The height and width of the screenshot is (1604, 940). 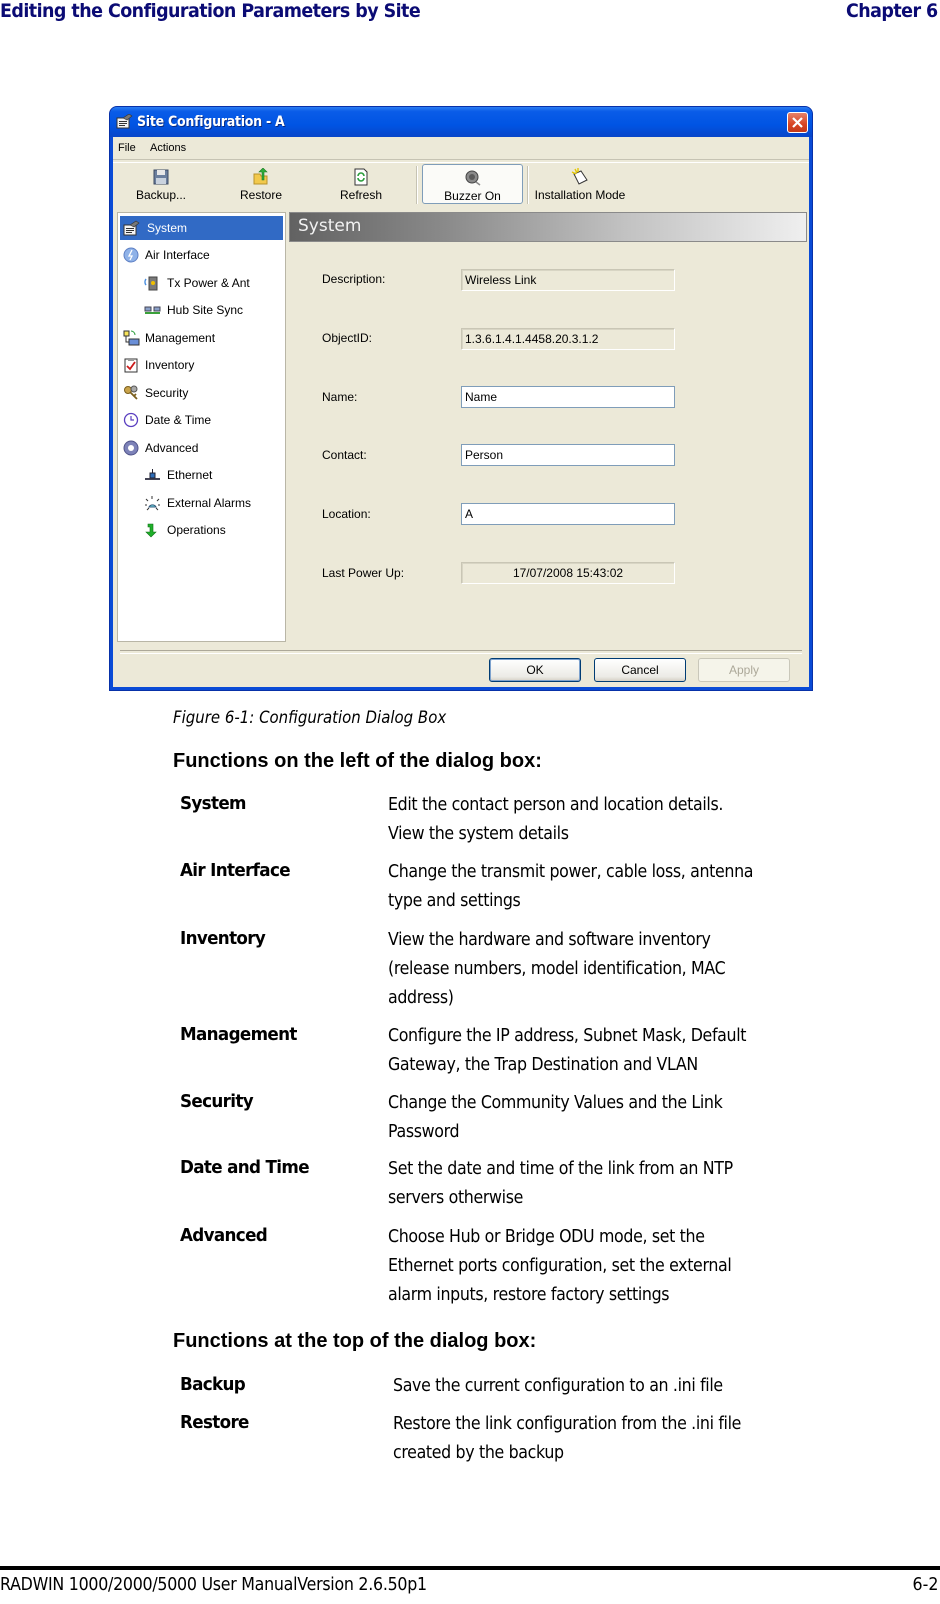 I want to click on close-icon, so click(x=797, y=122).